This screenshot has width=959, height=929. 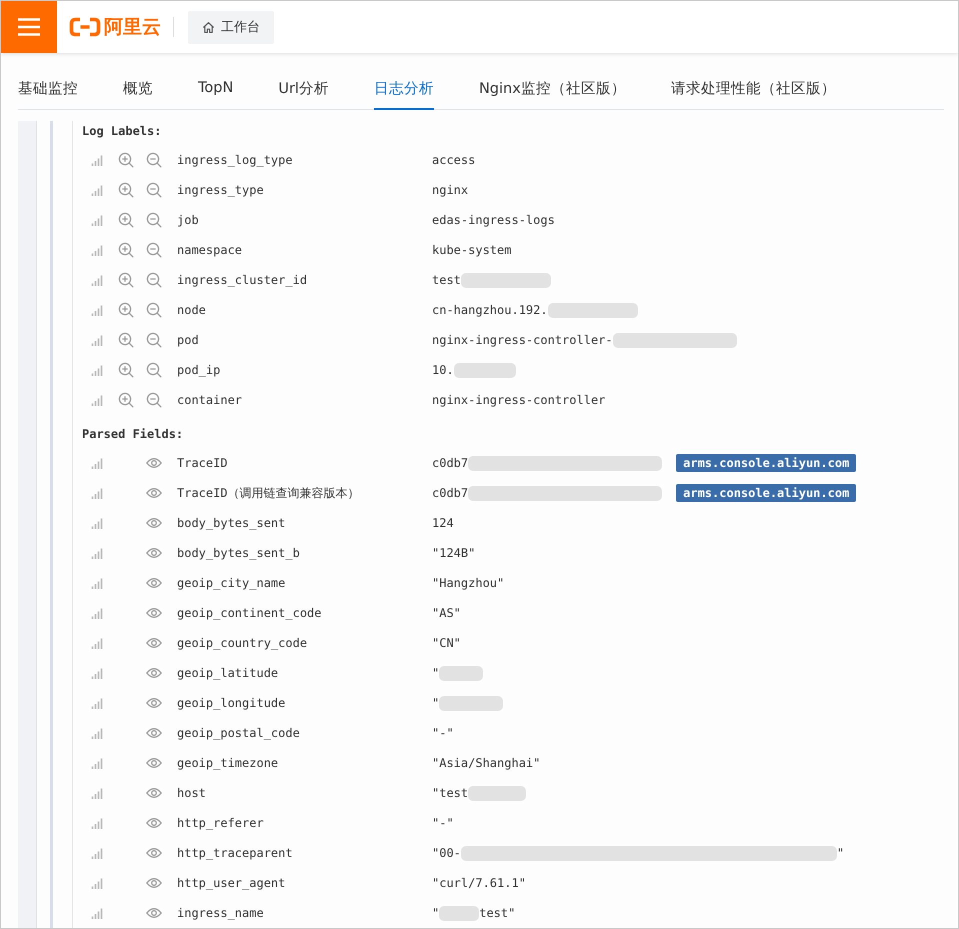 I want to click on tab: 概览, so click(x=138, y=90).